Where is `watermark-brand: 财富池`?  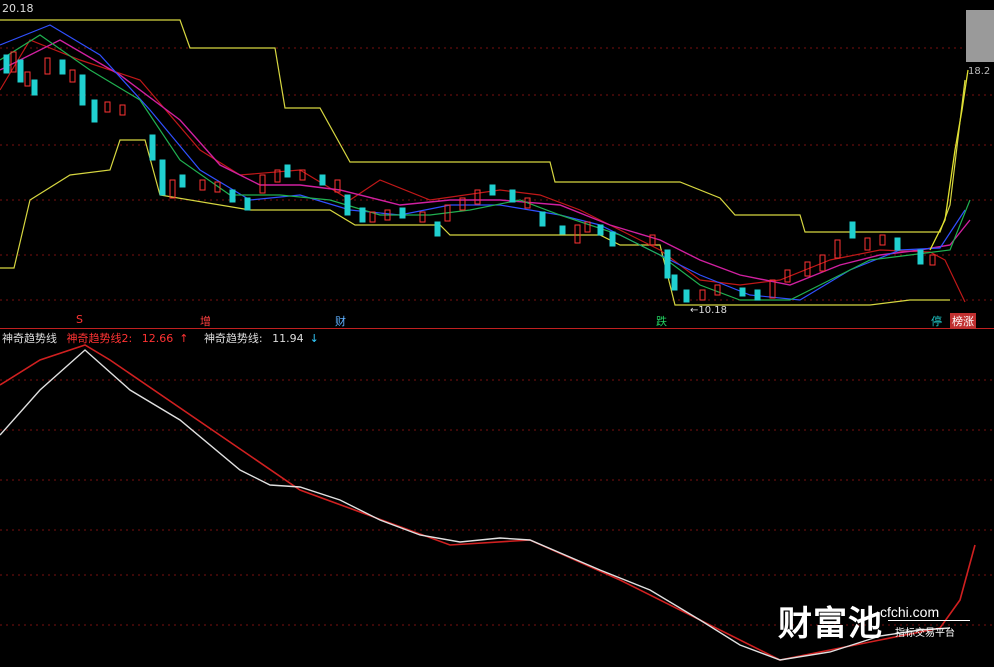 watermark-brand: 财富池 is located at coordinates (830, 624).